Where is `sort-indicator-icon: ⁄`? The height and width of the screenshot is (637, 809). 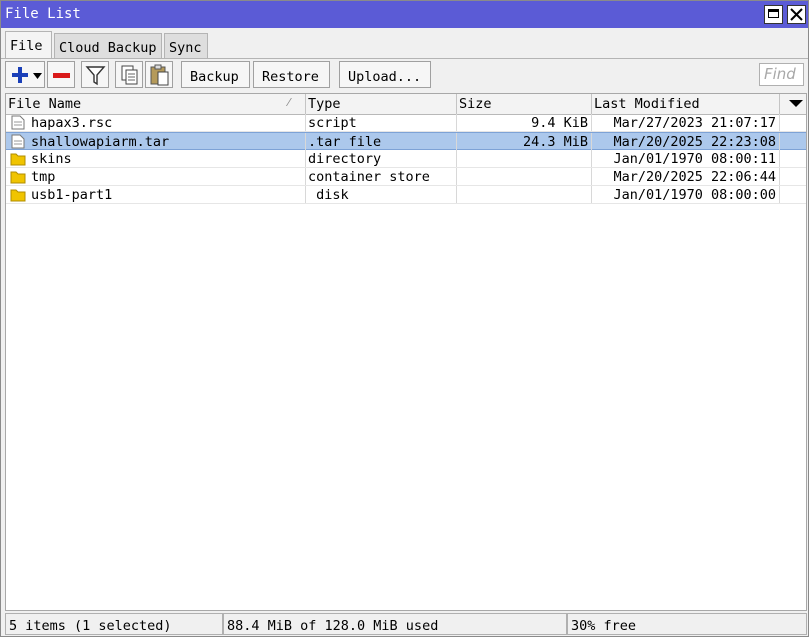 sort-indicator-icon: ⁄ is located at coordinates (289, 102).